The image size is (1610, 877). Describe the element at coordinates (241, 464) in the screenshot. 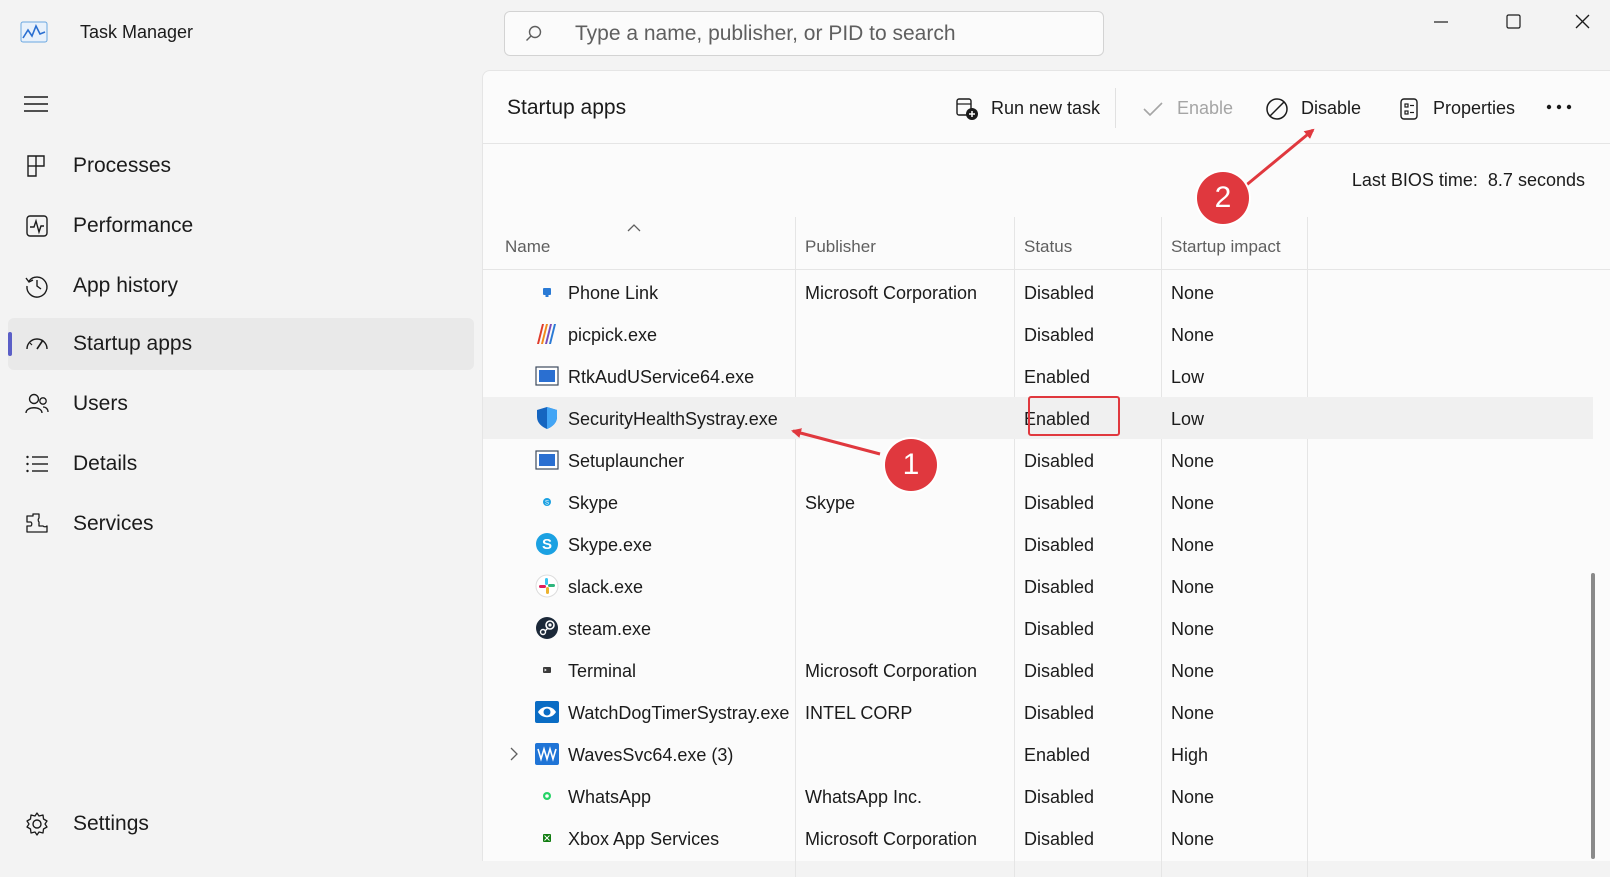

I see `sidebar-item-details: Details` at that location.